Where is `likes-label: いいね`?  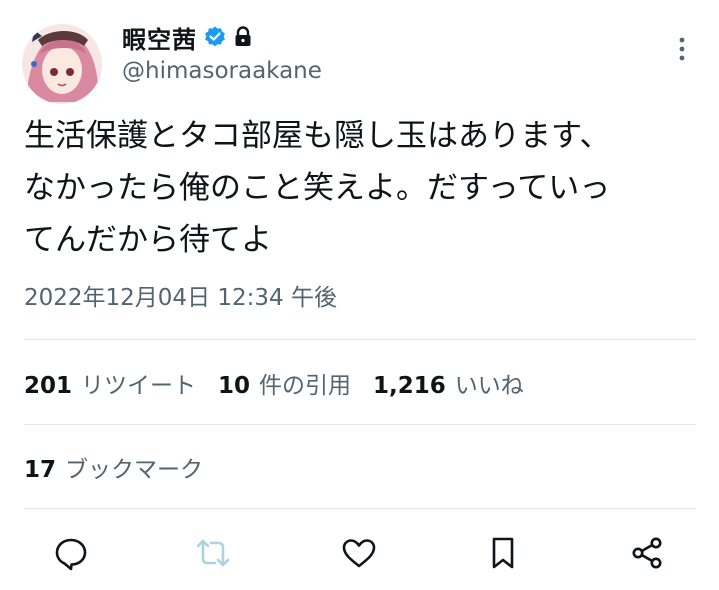 likes-label: いいね is located at coordinates (489, 386).